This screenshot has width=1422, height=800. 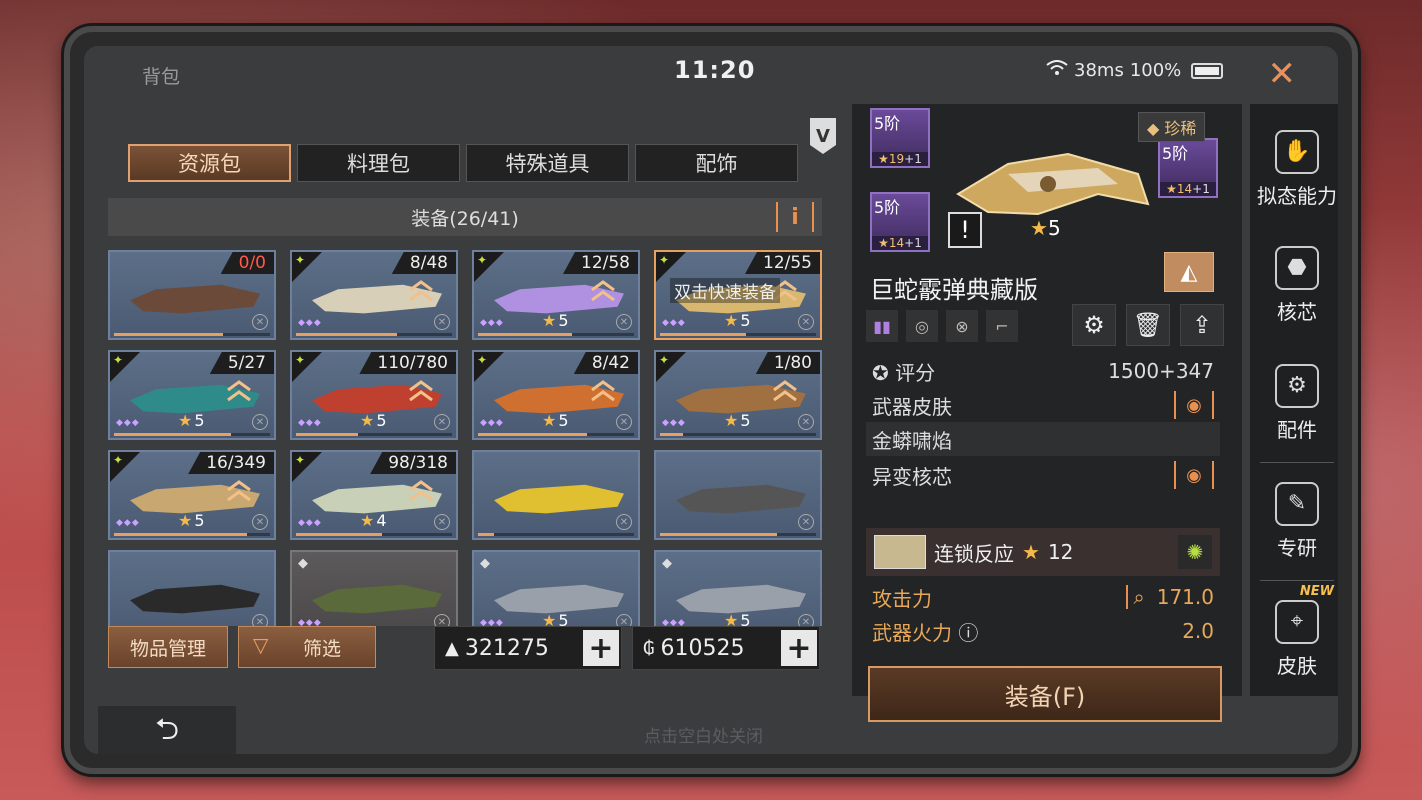 What do you see at coordinates (715, 70) in the screenshot?
I see `clock: 11:20` at bounding box center [715, 70].